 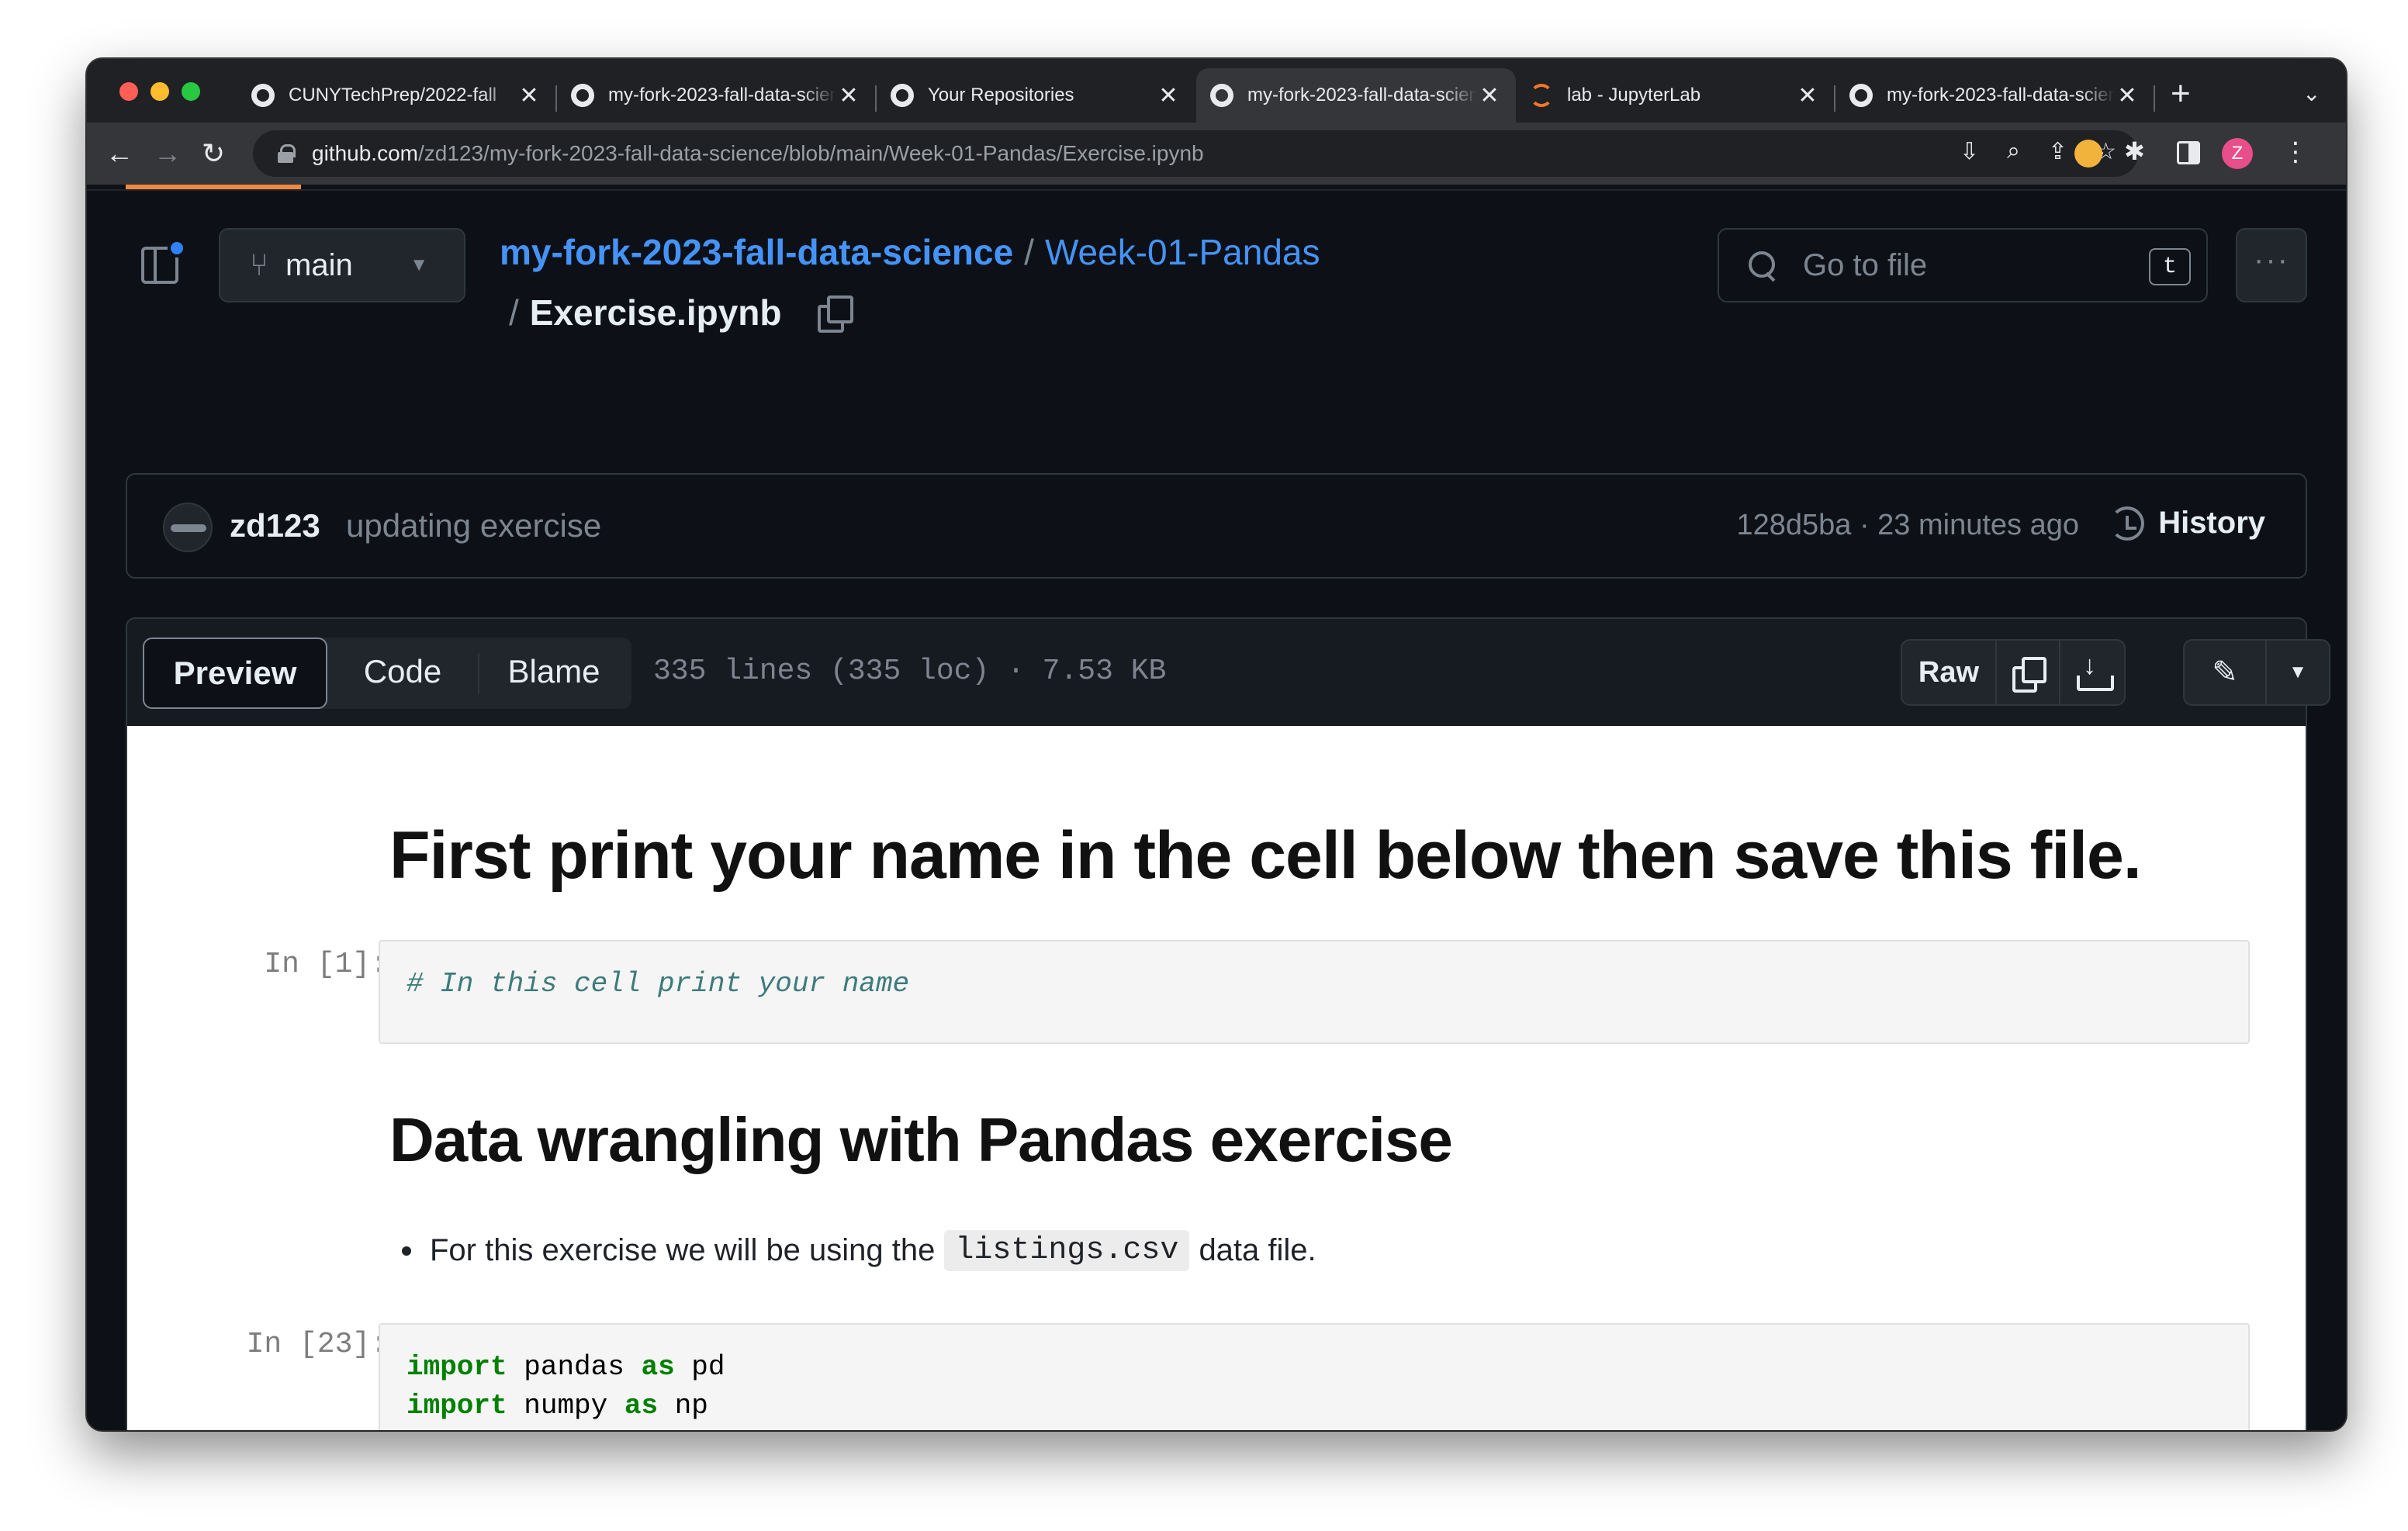 I want to click on side-panel-icon, so click(x=2188, y=152).